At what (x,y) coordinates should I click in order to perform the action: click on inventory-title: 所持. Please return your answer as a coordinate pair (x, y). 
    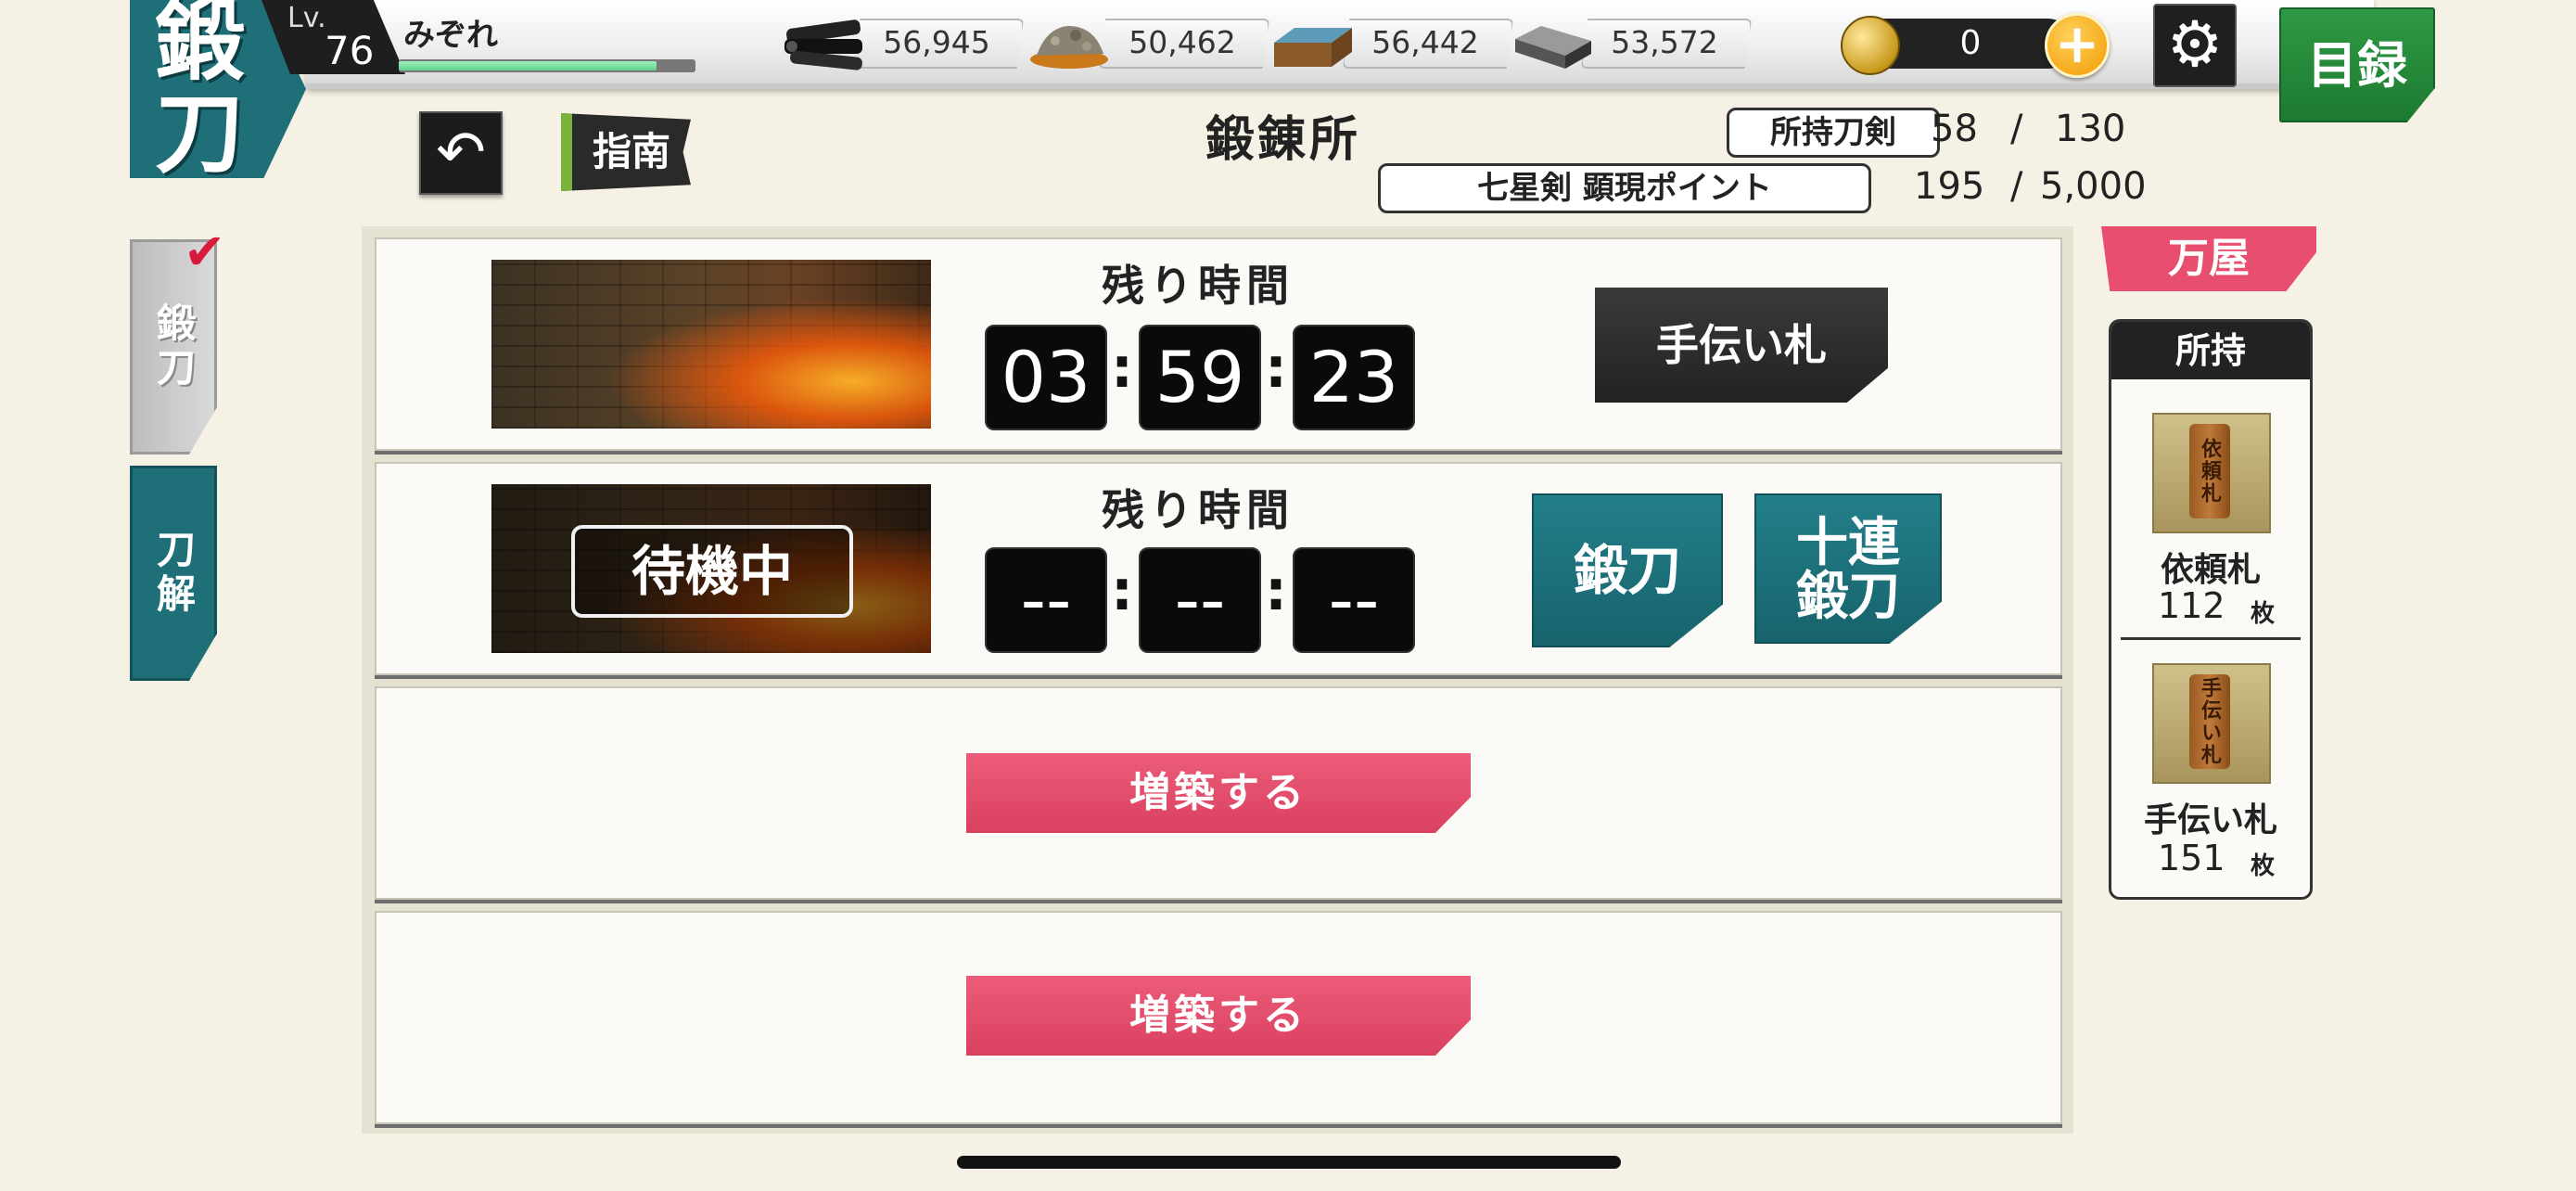
    Looking at the image, I should click on (2210, 350).